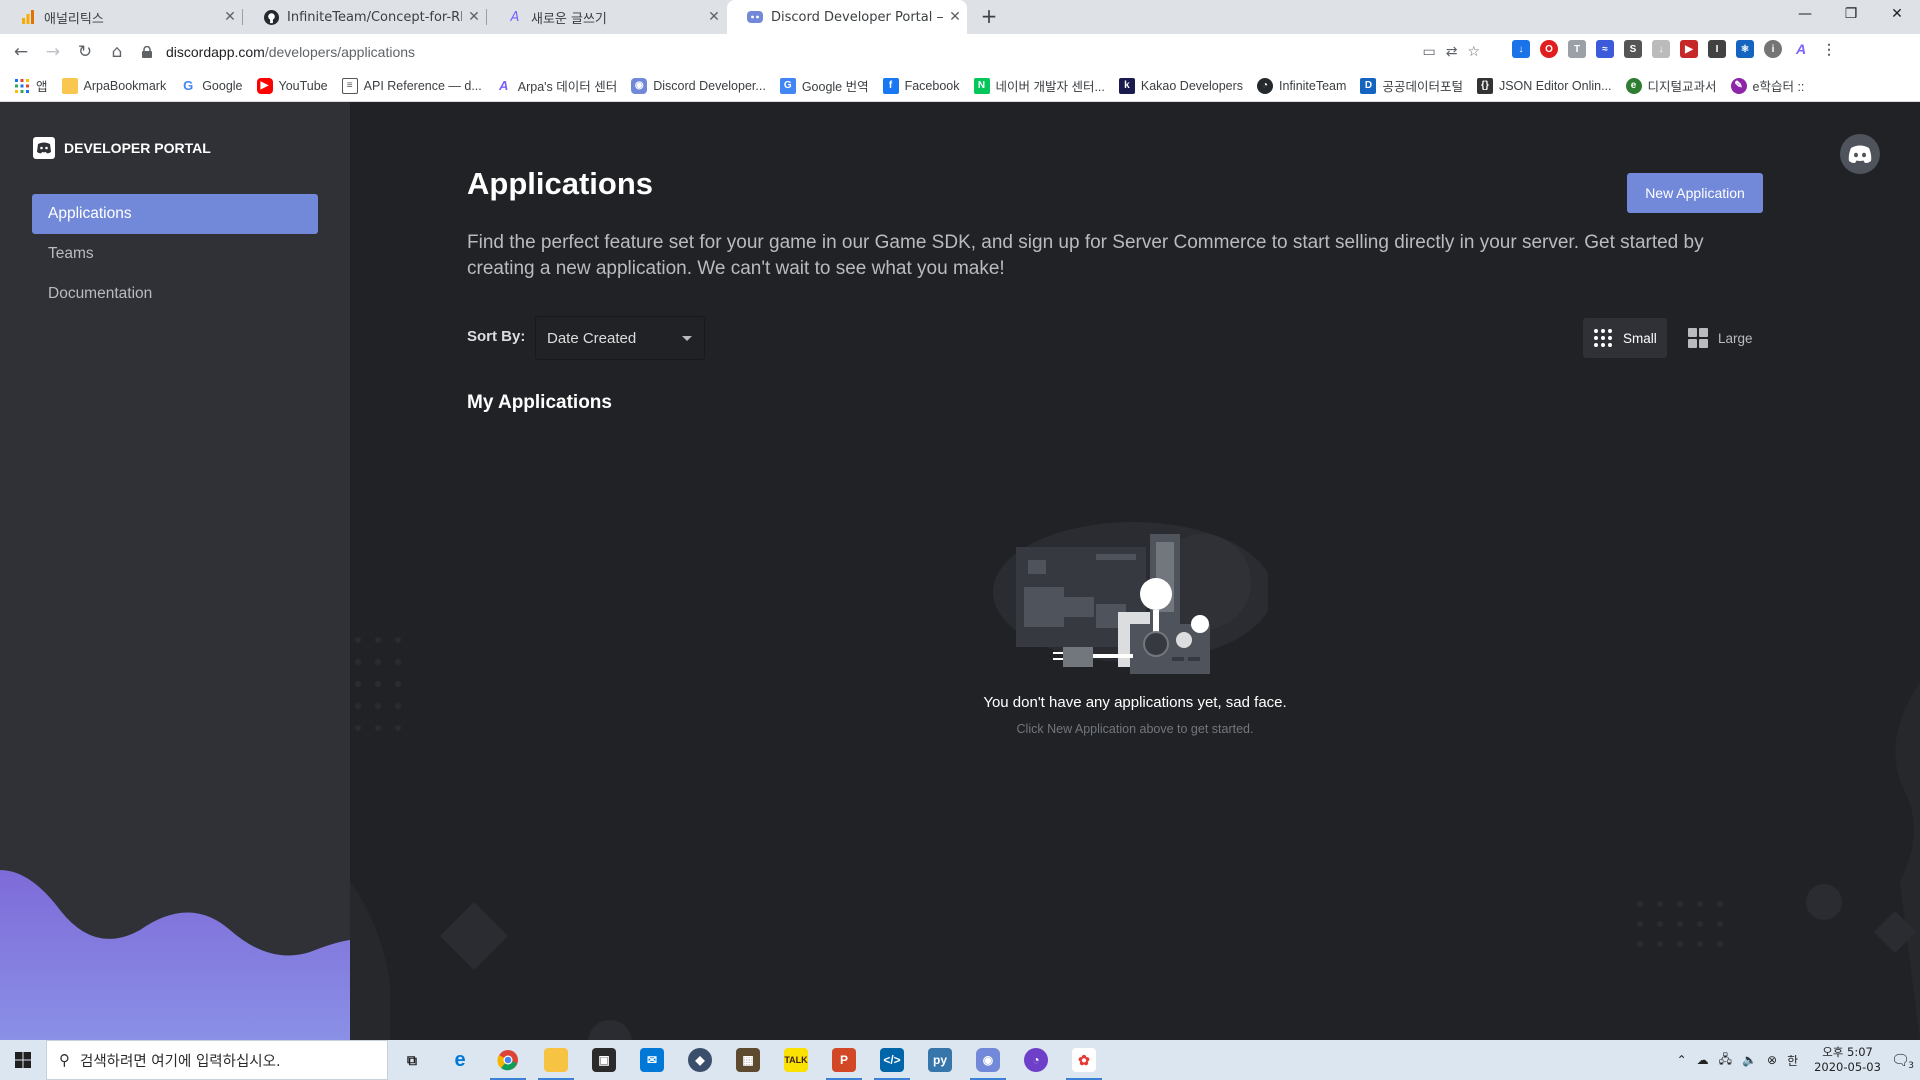 The image size is (1920, 1080). What do you see at coordinates (460, 1060) in the screenshot?
I see `taskbar-edge: e` at bounding box center [460, 1060].